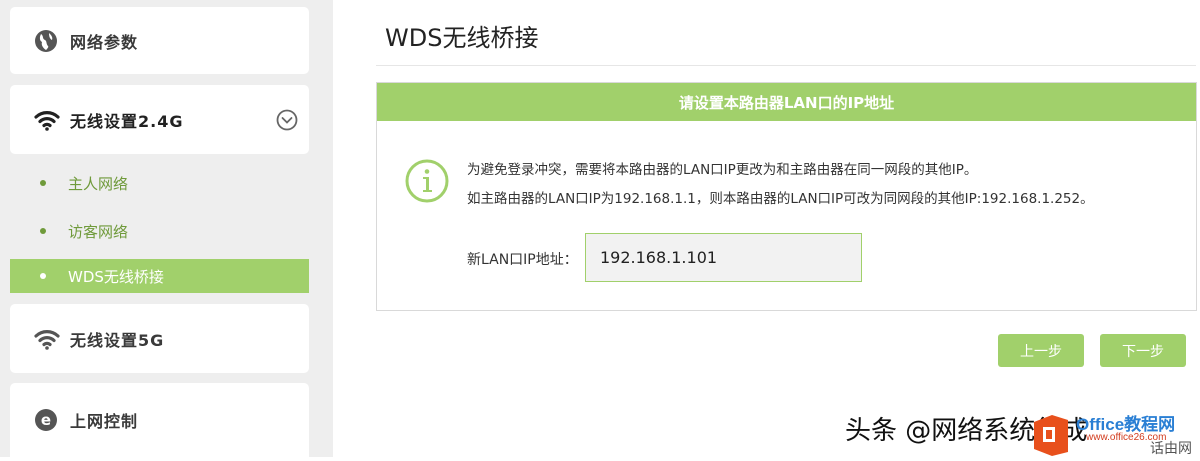 The image size is (1200, 461). What do you see at coordinates (104, 421) in the screenshot?
I see `menu-label: 上网控制` at bounding box center [104, 421].